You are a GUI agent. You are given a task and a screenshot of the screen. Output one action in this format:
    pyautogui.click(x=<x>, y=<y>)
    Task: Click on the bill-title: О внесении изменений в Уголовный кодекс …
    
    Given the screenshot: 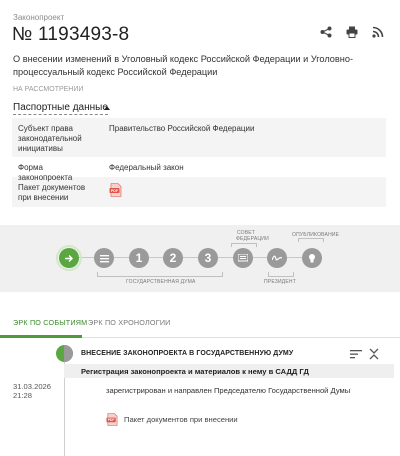 What is the action you would take?
    pyautogui.click(x=183, y=65)
    